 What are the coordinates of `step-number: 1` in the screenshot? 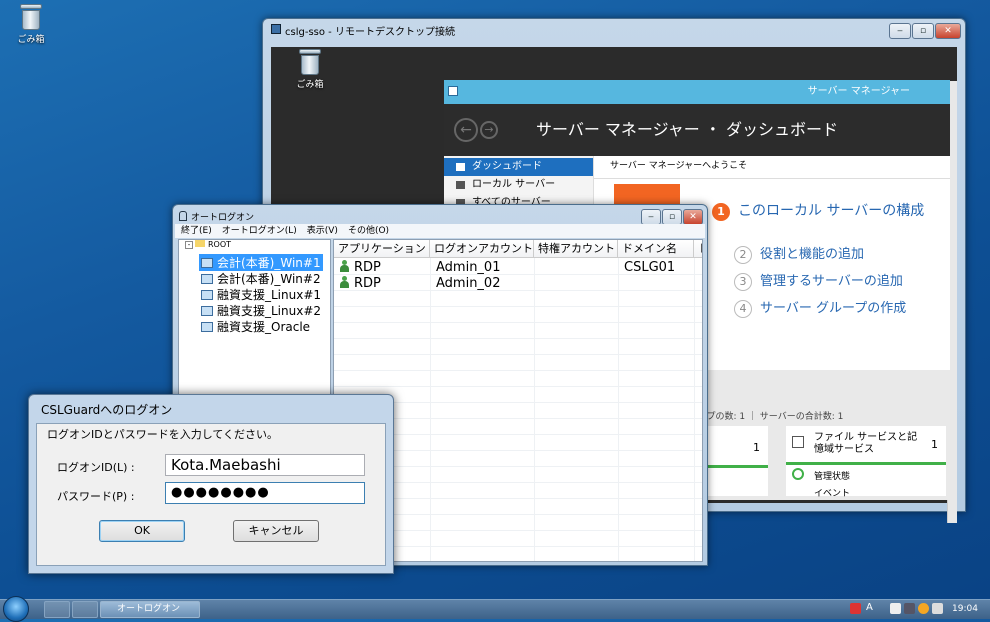 It's located at (721, 212).